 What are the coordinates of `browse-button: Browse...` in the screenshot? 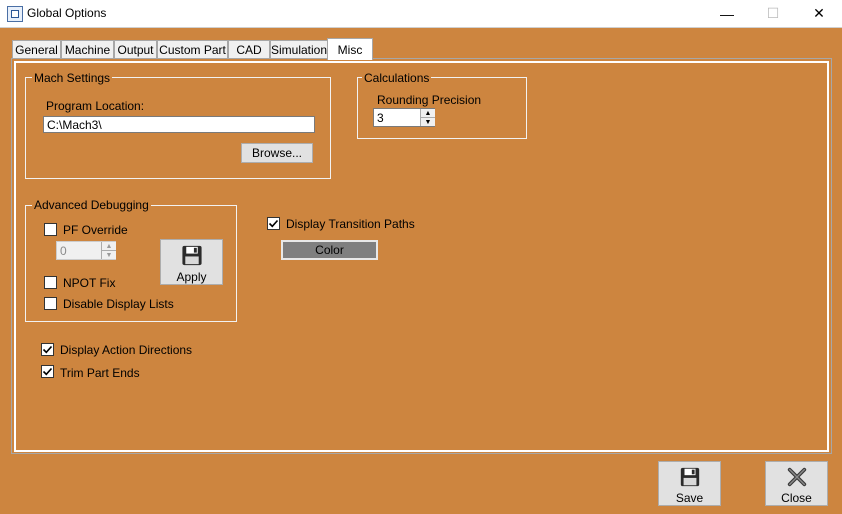 It's located at (277, 153).